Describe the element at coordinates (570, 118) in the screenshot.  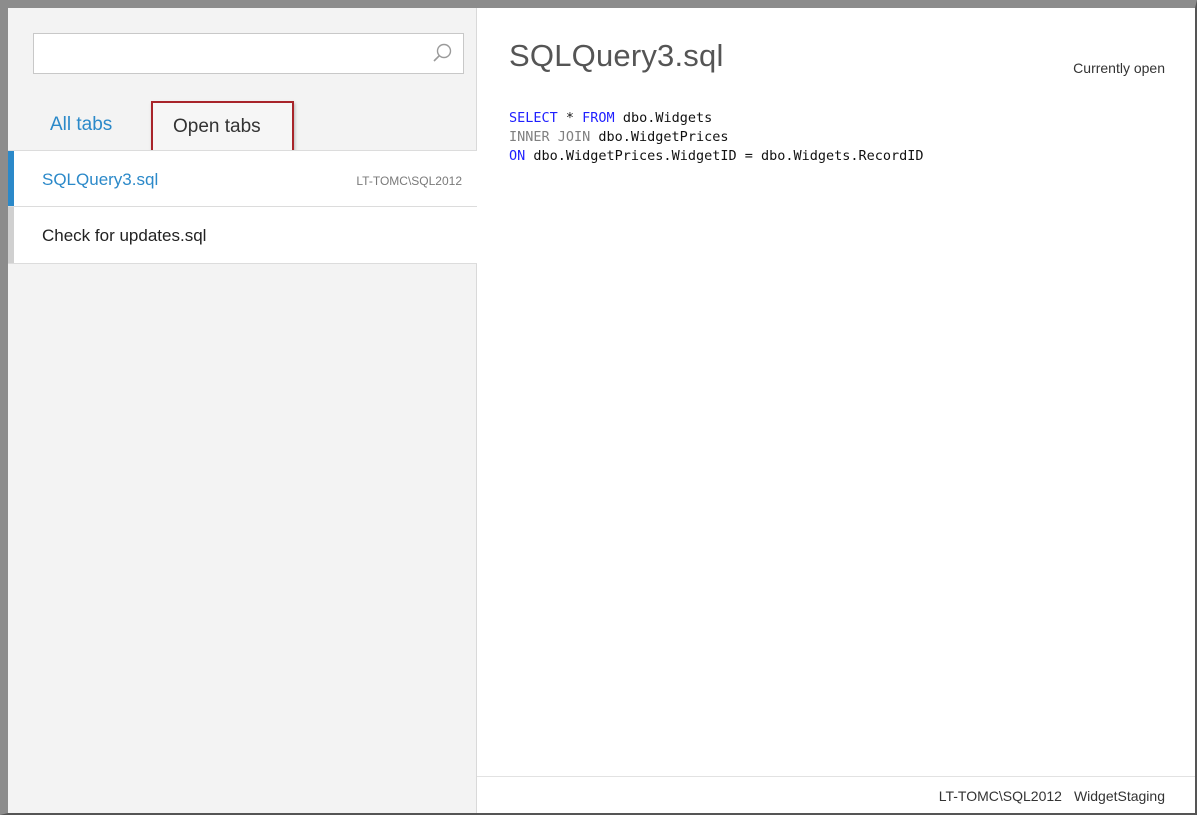
I see `code-text: *` at that location.